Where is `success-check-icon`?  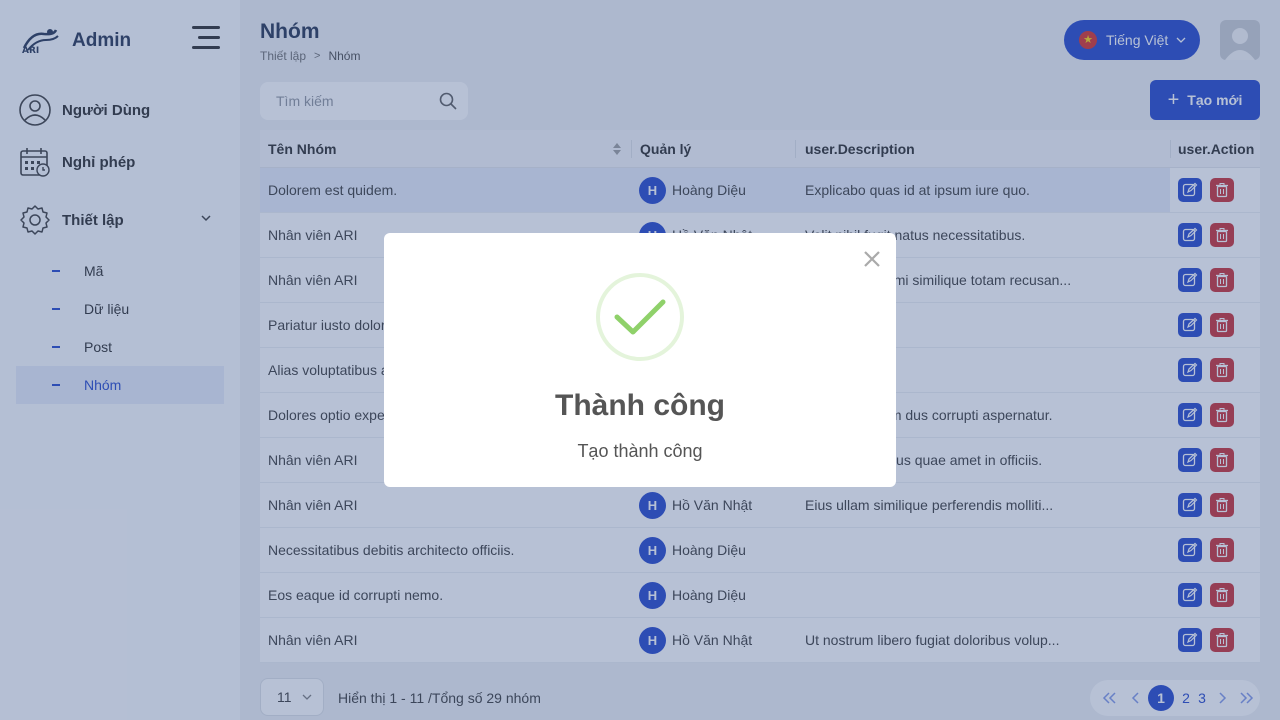 success-check-icon is located at coordinates (640, 317).